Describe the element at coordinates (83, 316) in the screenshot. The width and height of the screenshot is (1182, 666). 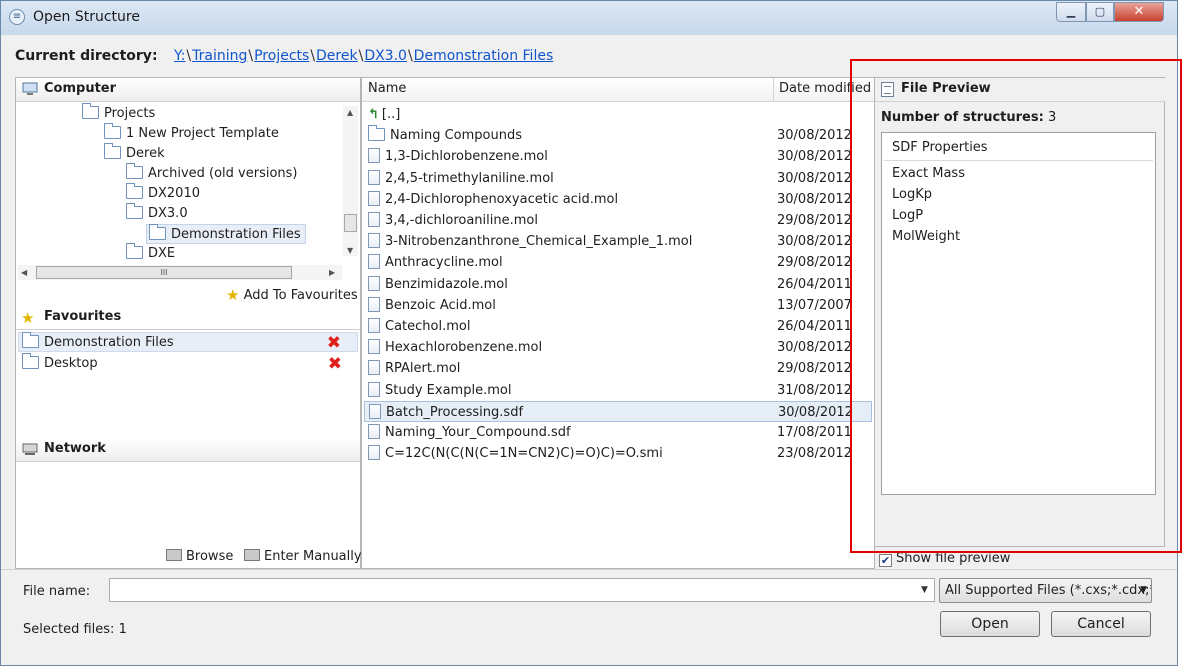
I see `favourites-heading: Favourites` at that location.